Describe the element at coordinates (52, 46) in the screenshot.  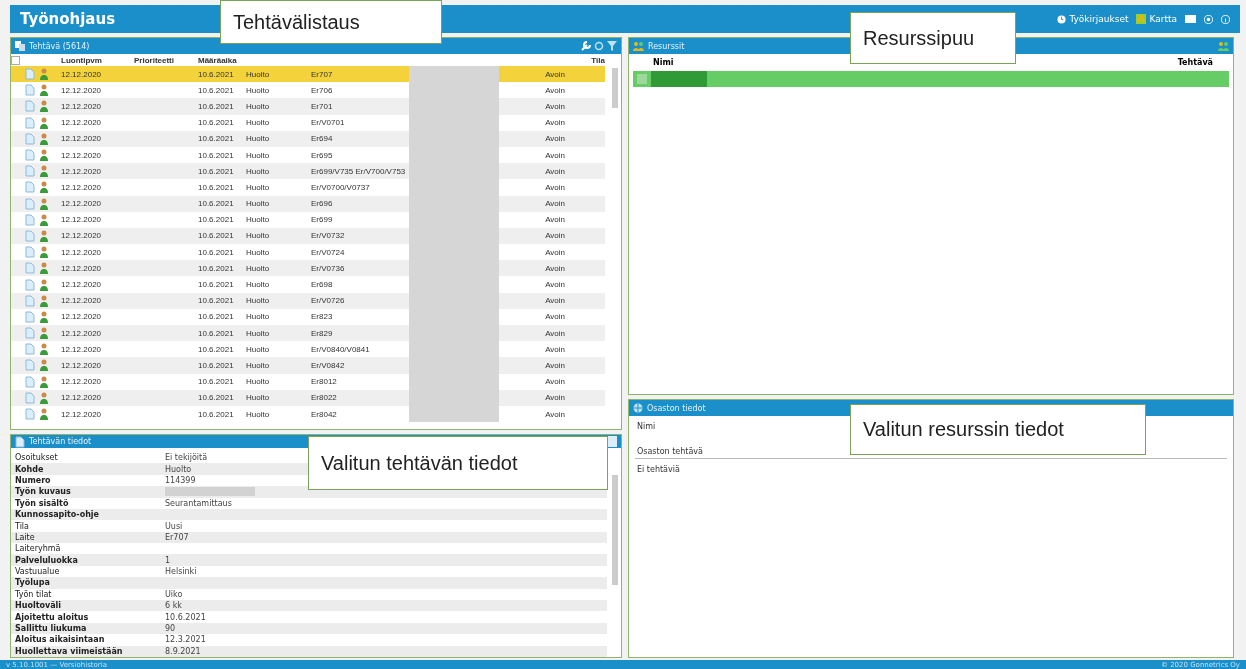
I see `panel-title: Tehtävä (5614)` at that location.